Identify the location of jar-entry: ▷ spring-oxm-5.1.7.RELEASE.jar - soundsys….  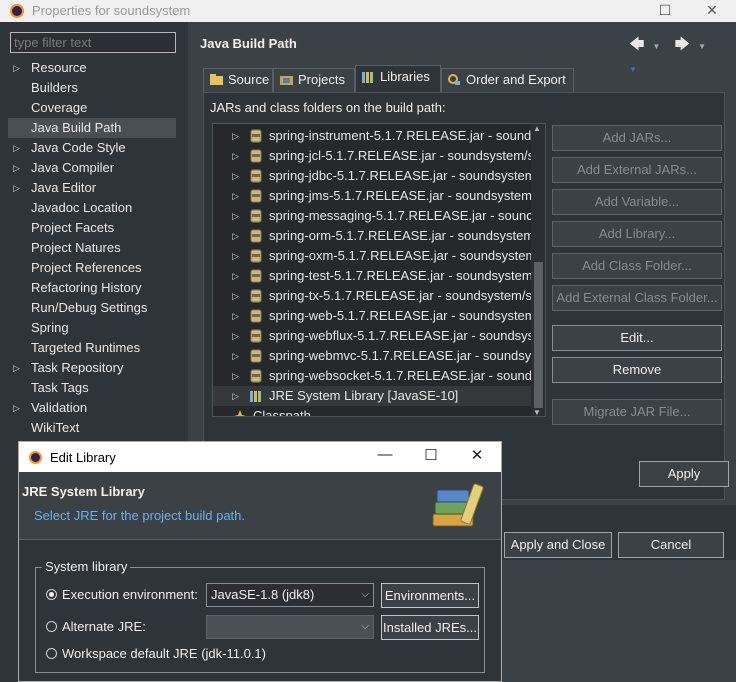
(372, 256).